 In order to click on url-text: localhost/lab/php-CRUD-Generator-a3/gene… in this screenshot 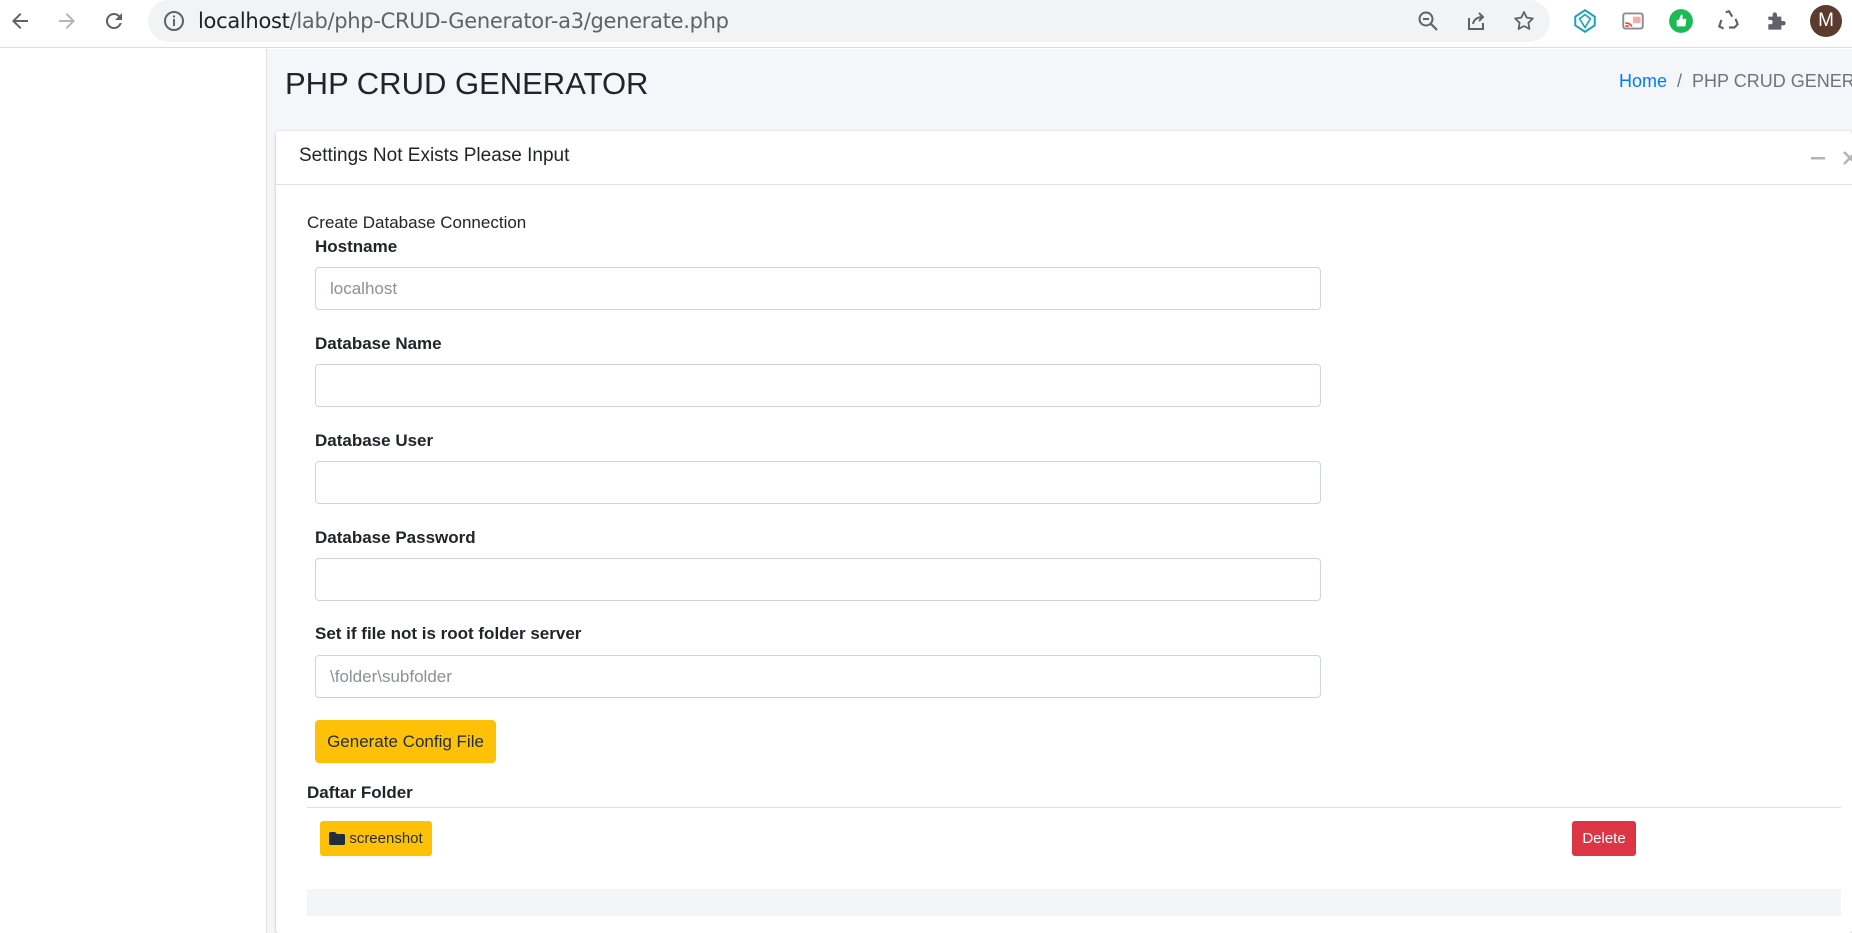, I will do `click(463, 21)`.